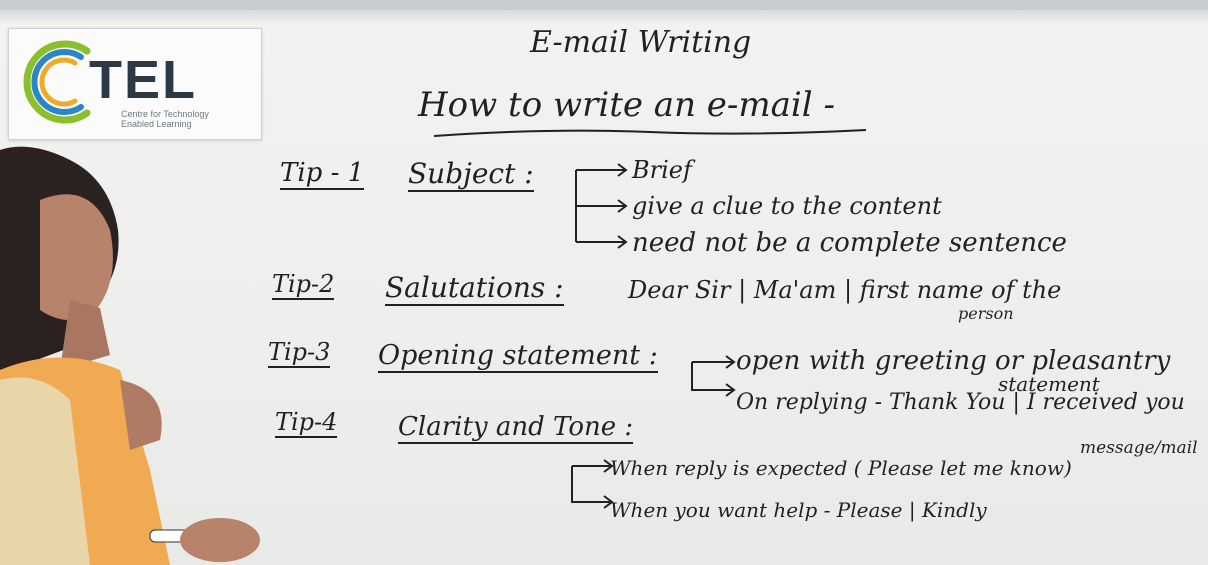 The height and width of the screenshot is (565, 1208). Describe the element at coordinates (303, 285) in the screenshot. I see `tip2-label: Tip-2` at that location.